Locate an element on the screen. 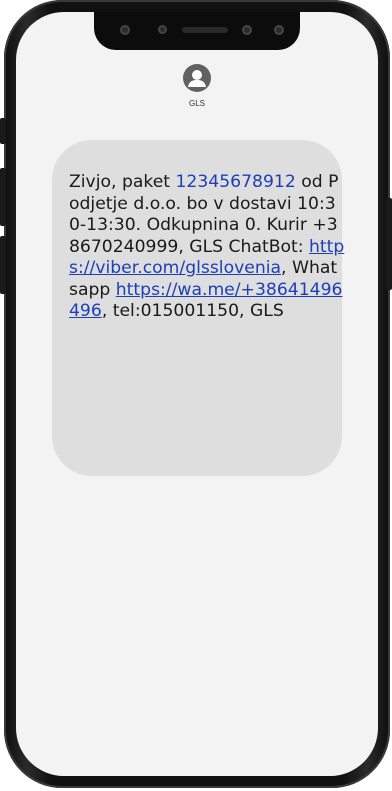 This screenshot has width=392, height=791. front-camera-icon is located at coordinates (279, 30).